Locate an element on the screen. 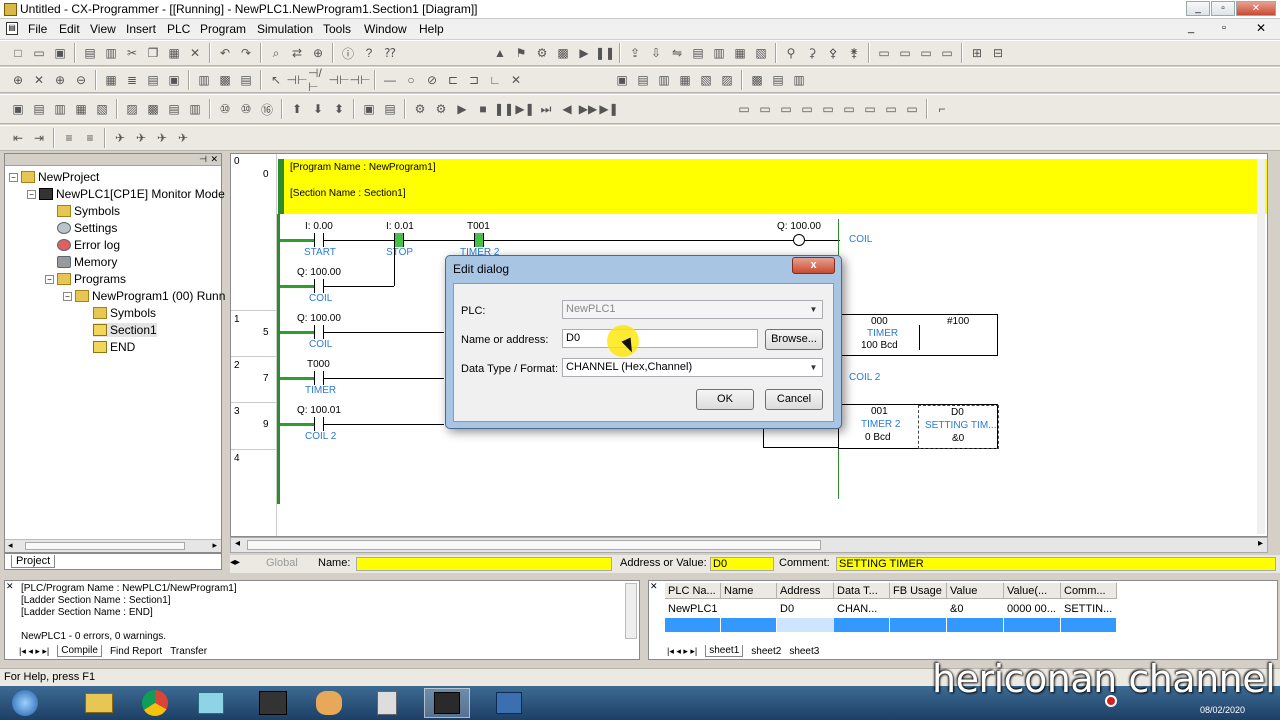  zoom-icon: ⊕ is located at coordinates (318, 53).